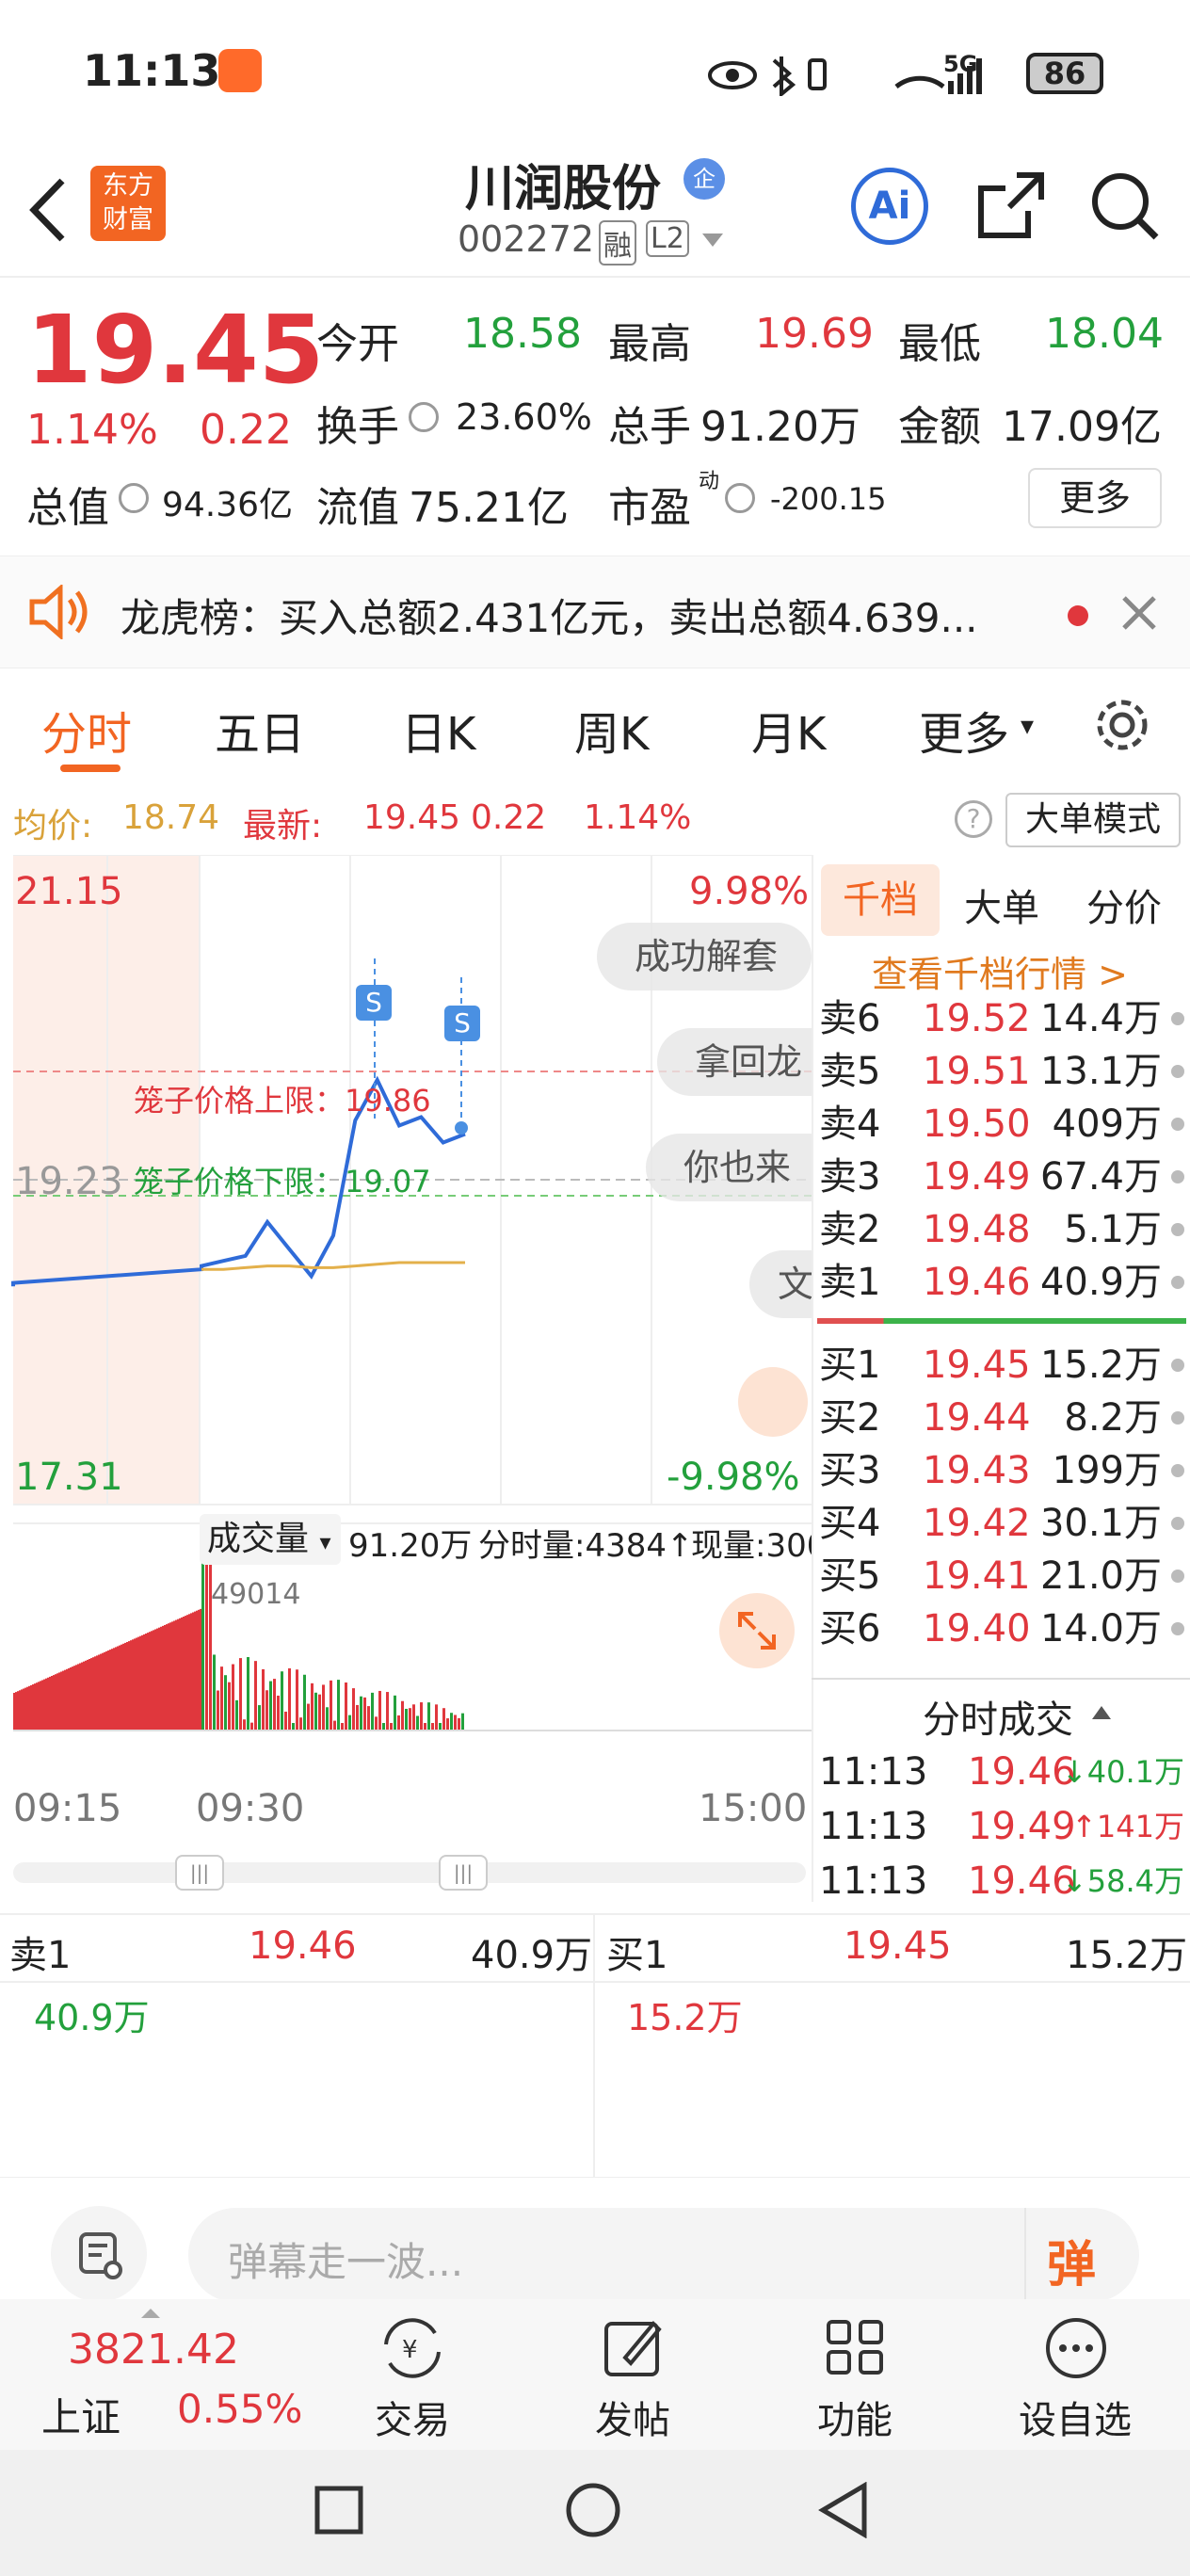 This screenshot has width=1190, height=2576. What do you see at coordinates (611, 730) in the screenshot?
I see `tab-weekly-k: 周K` at bounding box center [611, 730].